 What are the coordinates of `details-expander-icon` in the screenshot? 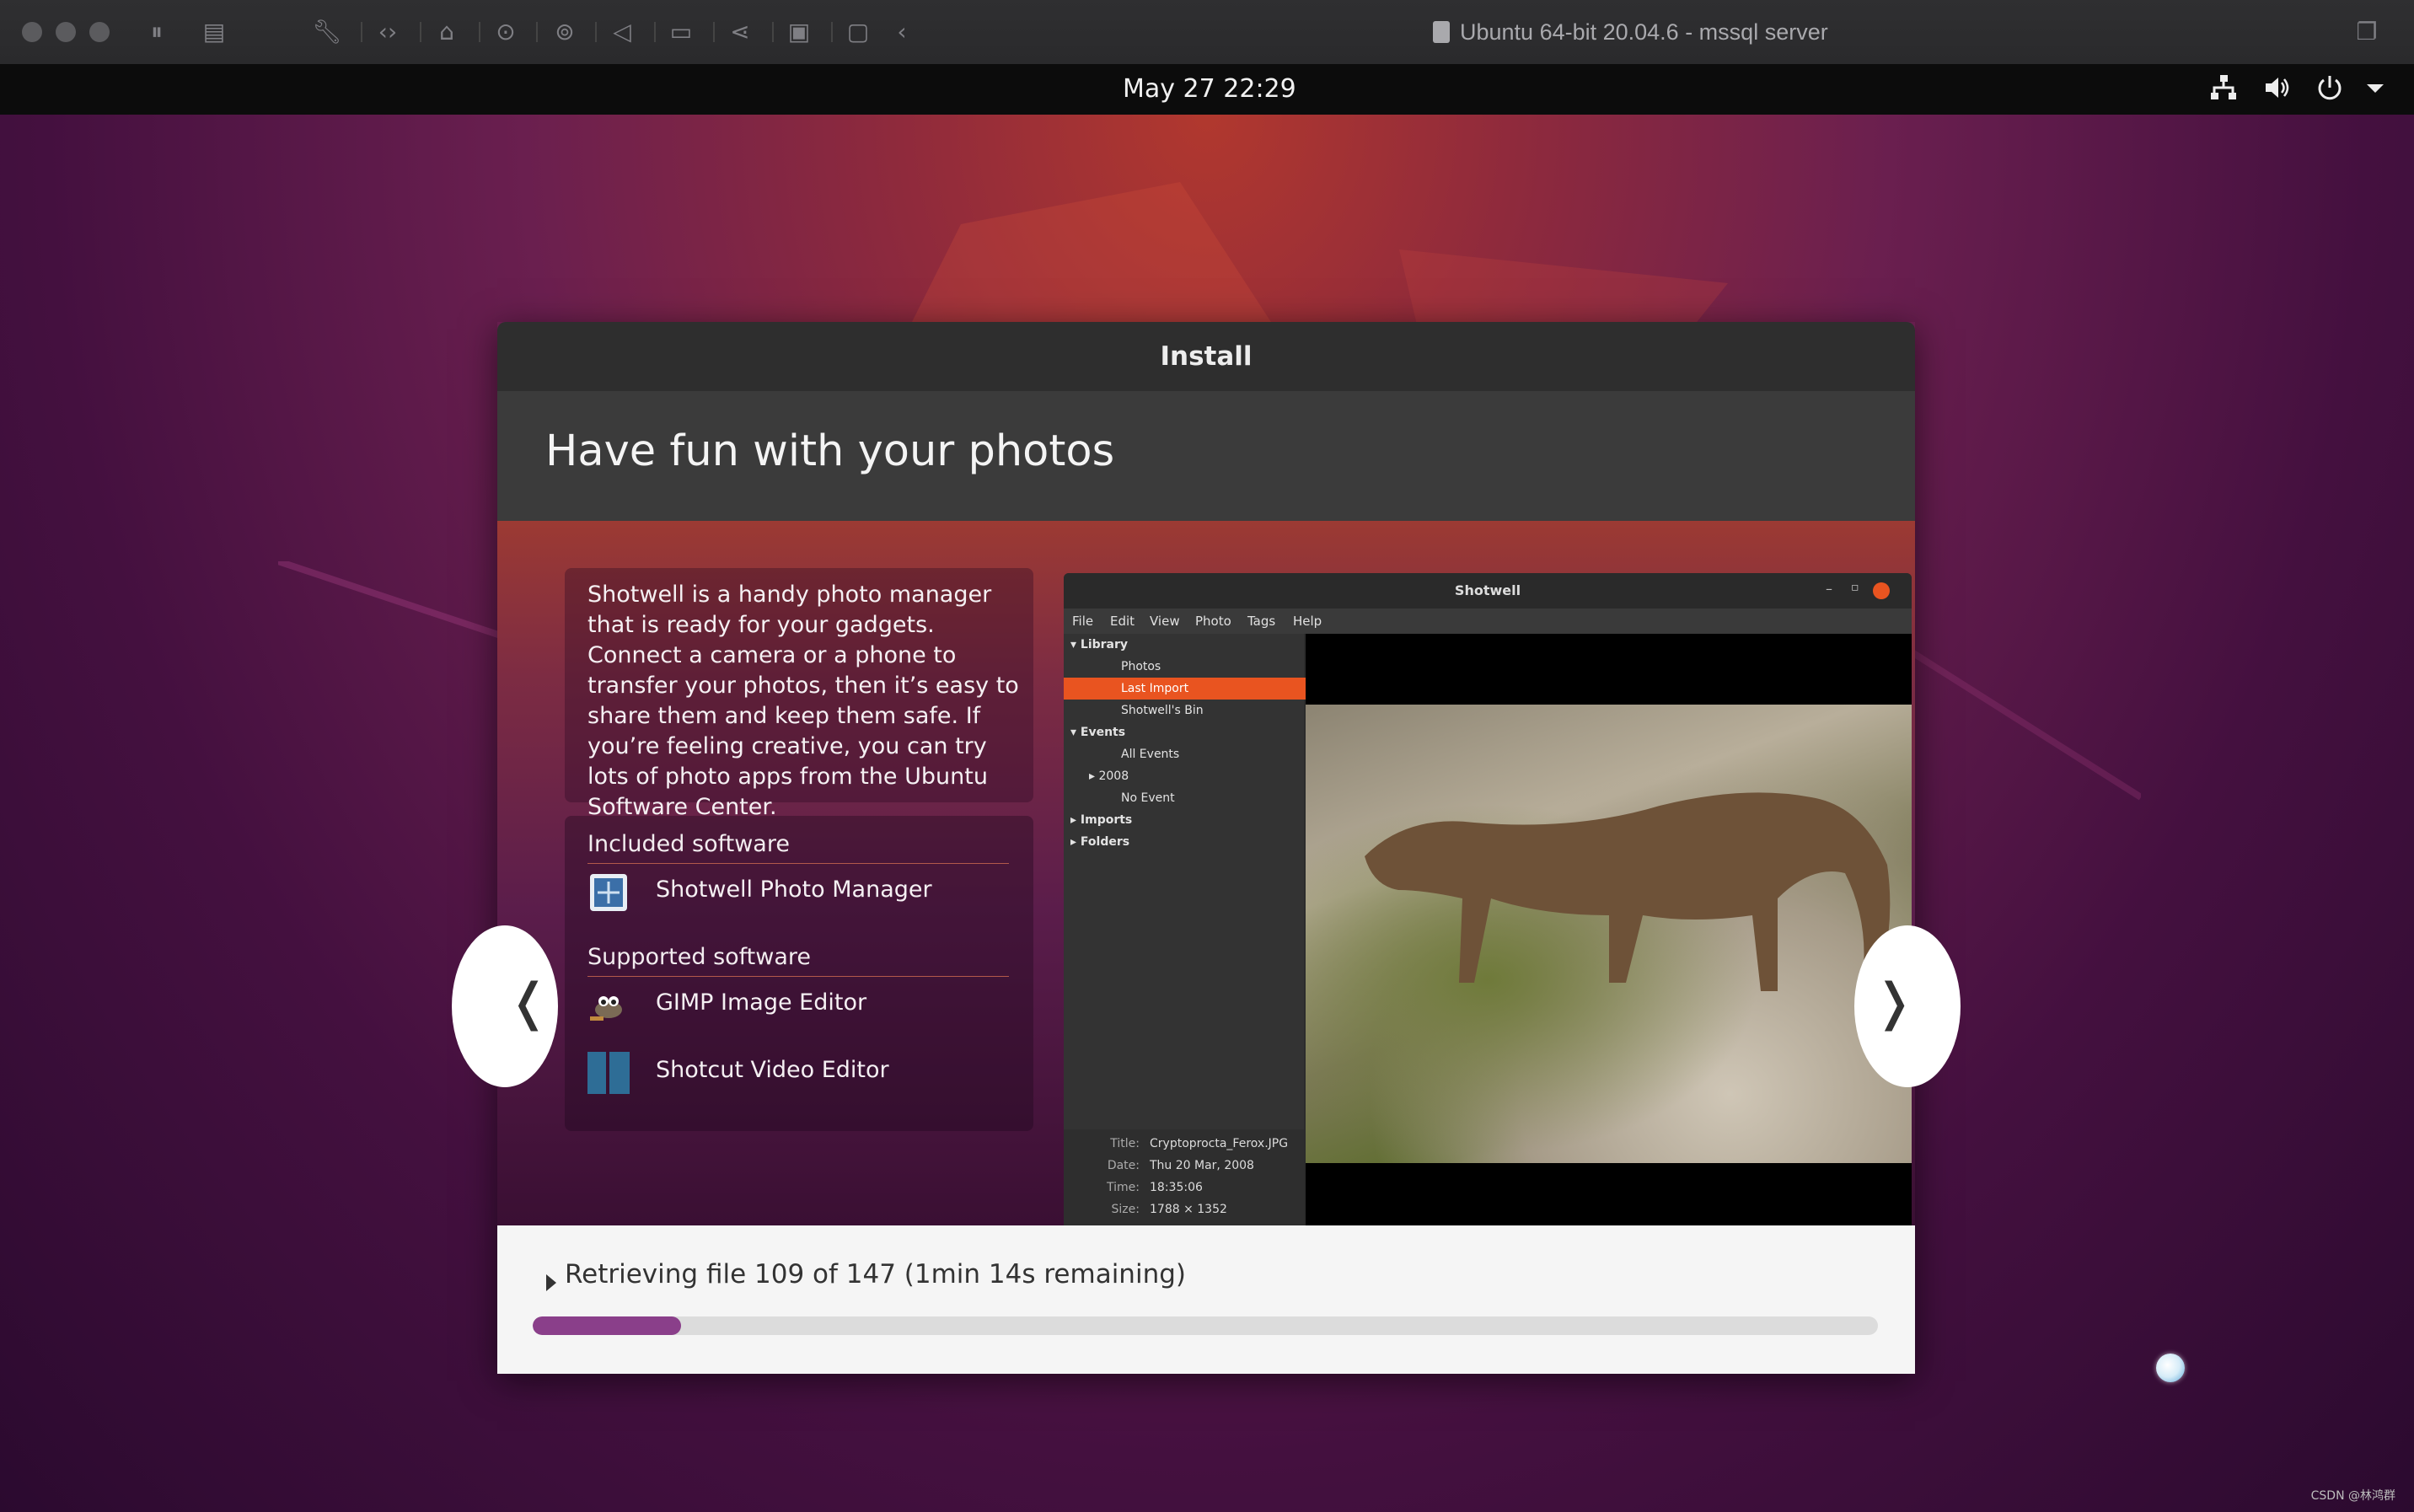 It's located at (551, 1282).